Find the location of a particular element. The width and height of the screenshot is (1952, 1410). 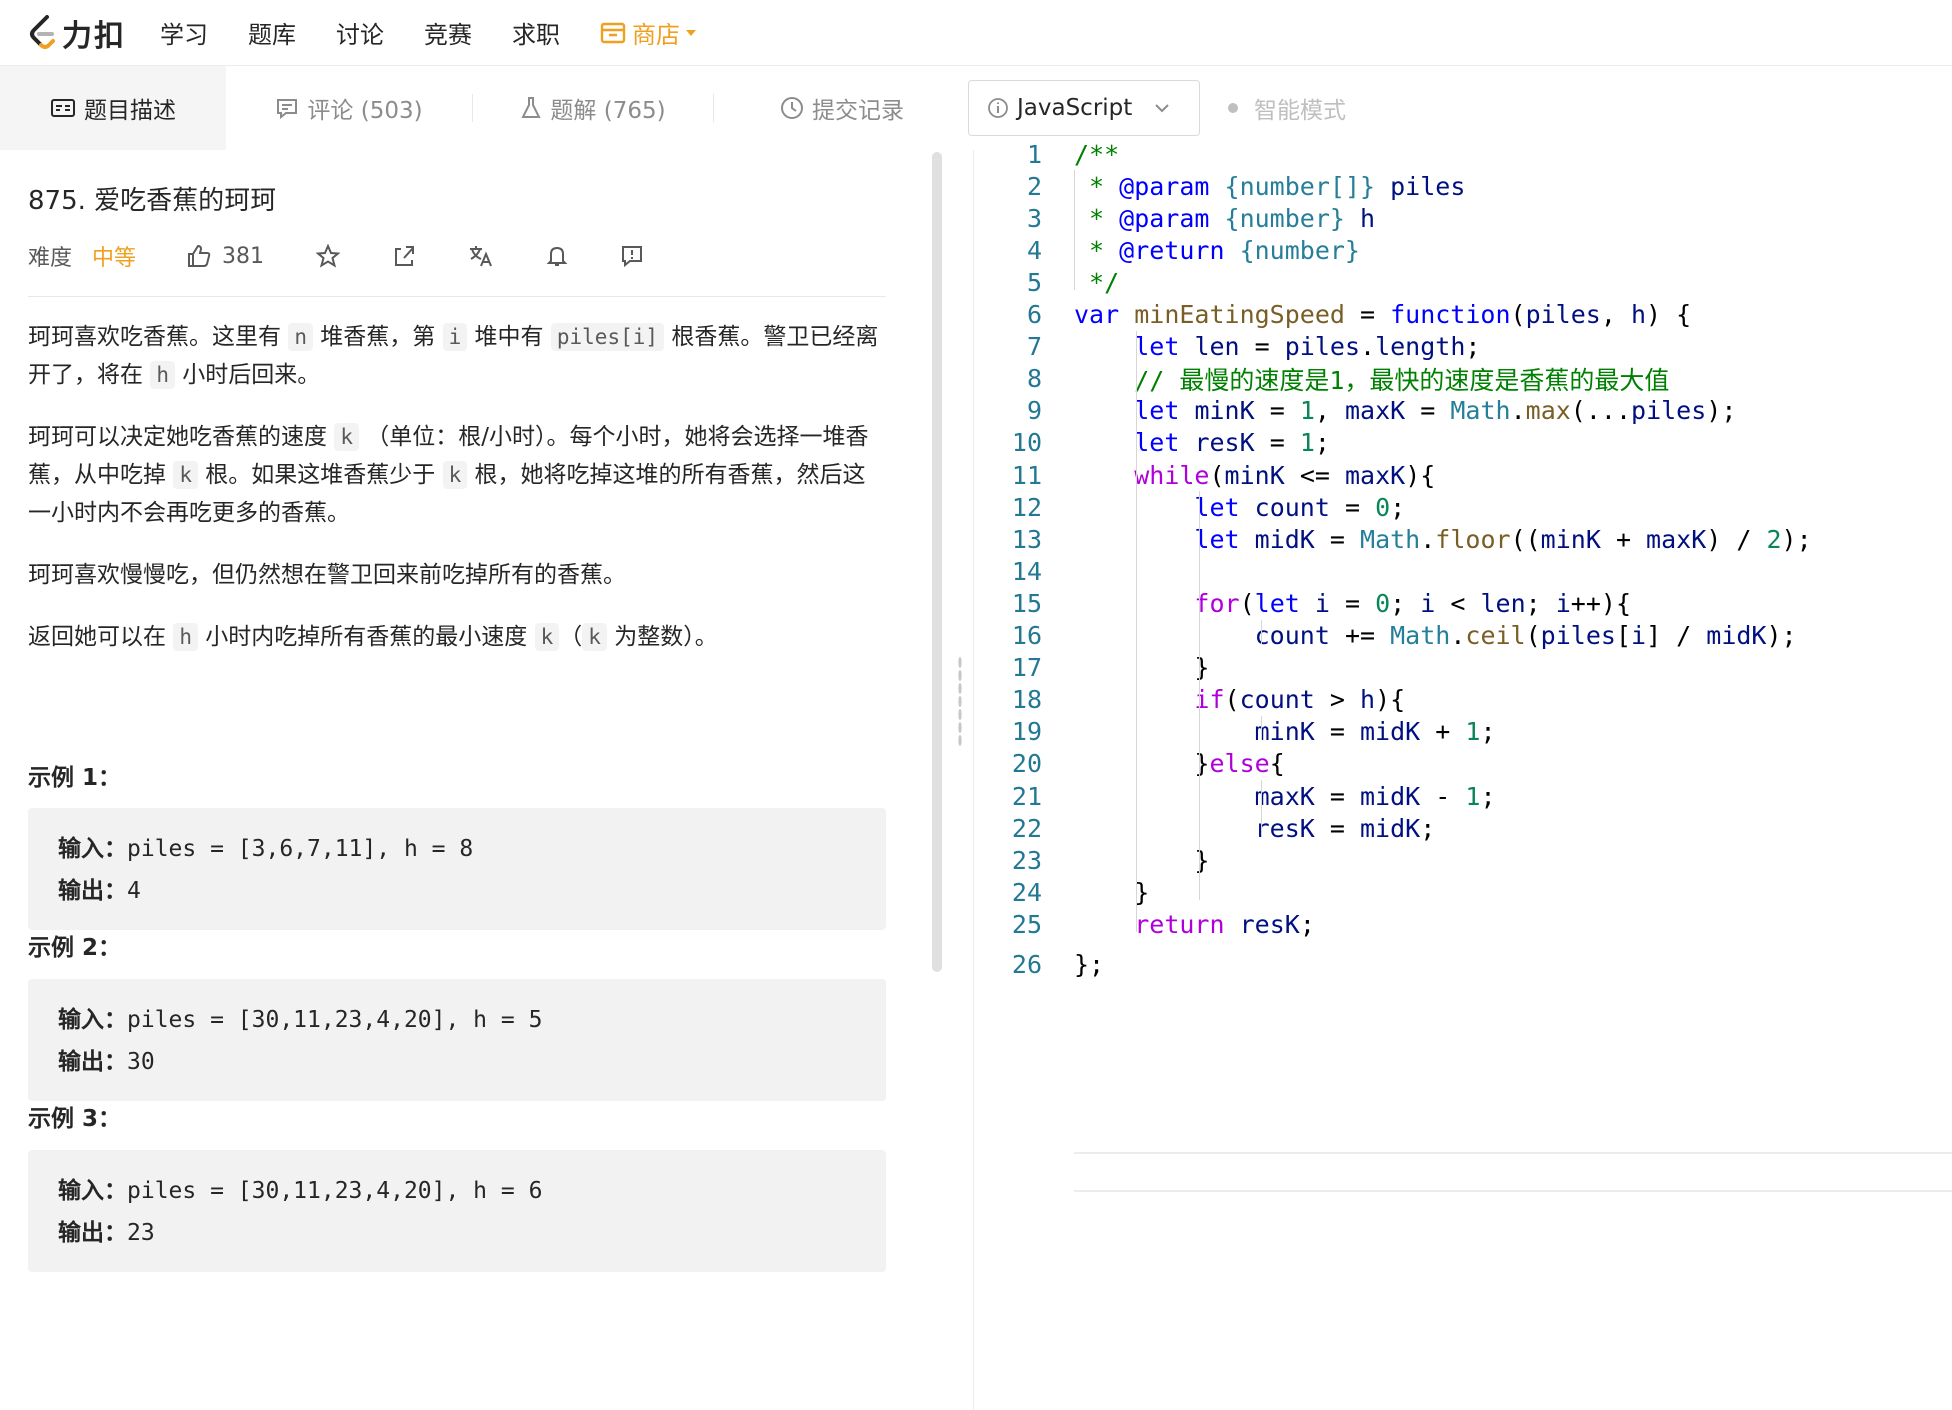

favorite-button is located at coordinates (328, 256).